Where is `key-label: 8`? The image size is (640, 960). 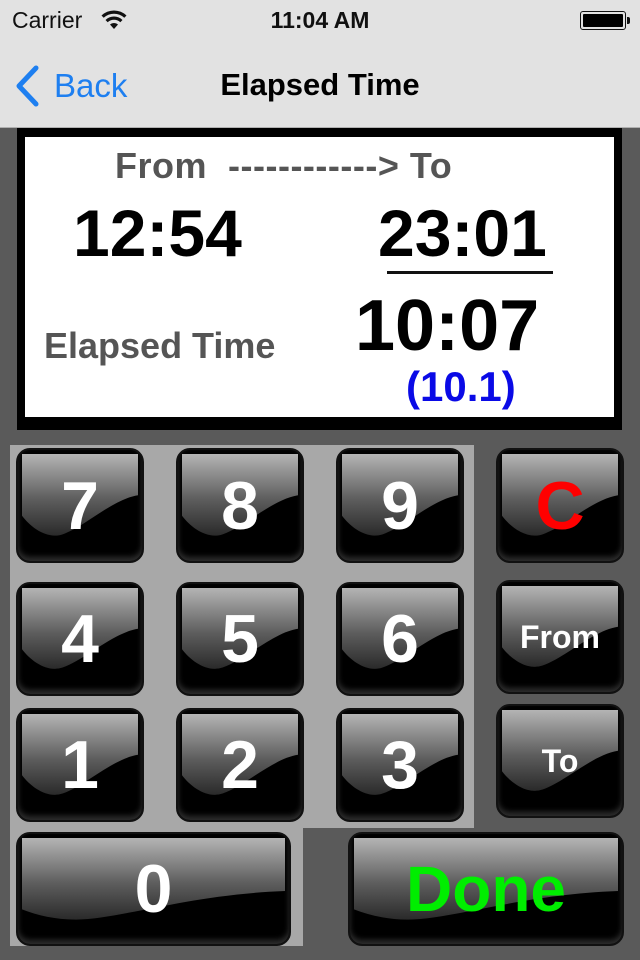
key-label: 8 is located at coordinates (240, 505).